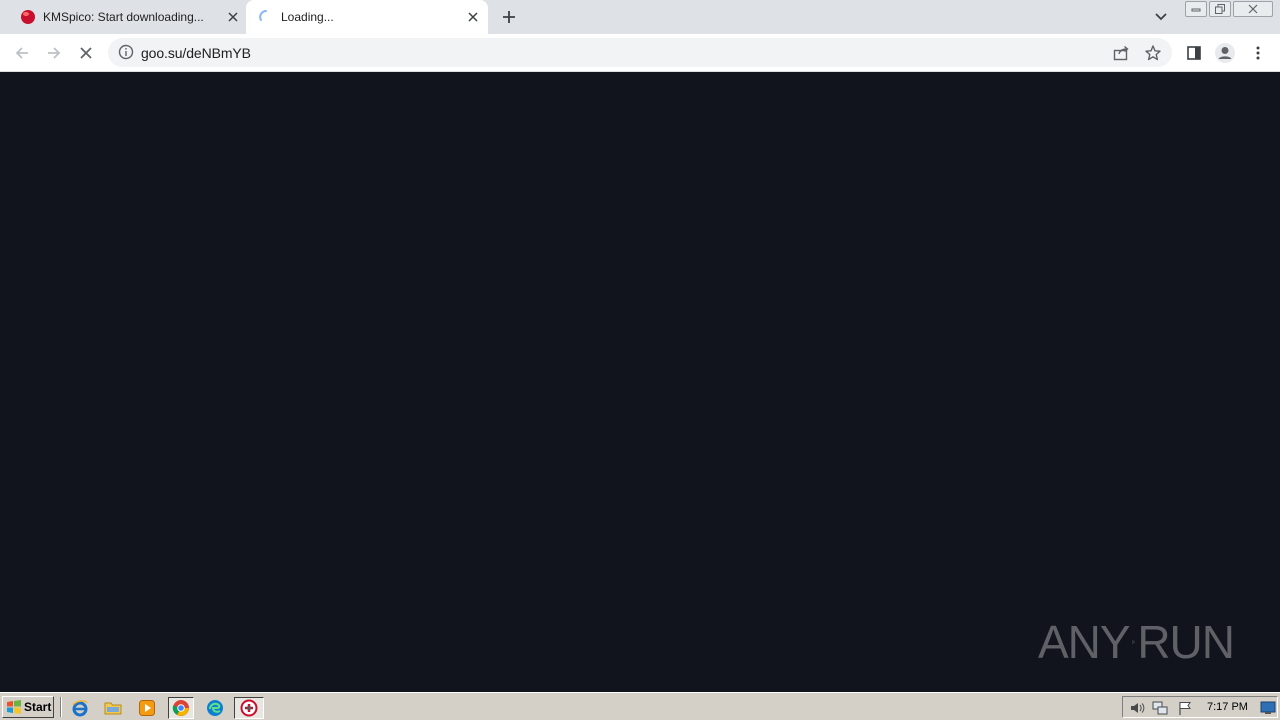 The image size is (1280, 720). I want to click on bookmark-star-icon, so click(1153, 53).